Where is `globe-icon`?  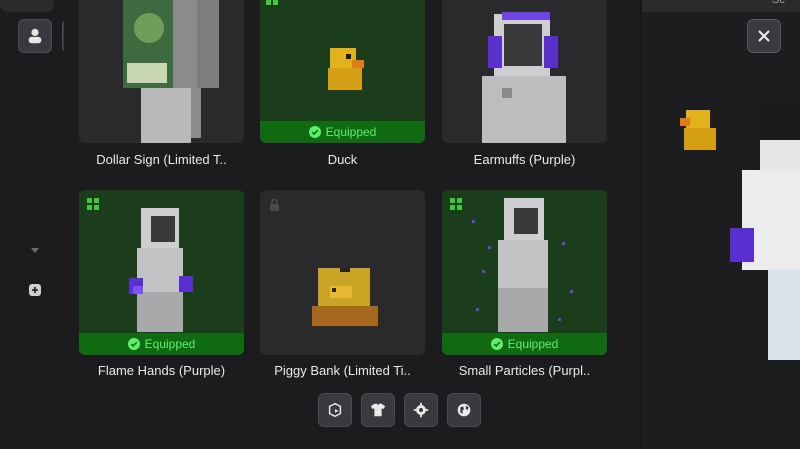
globe-icon is located at coordinates (464, 410).